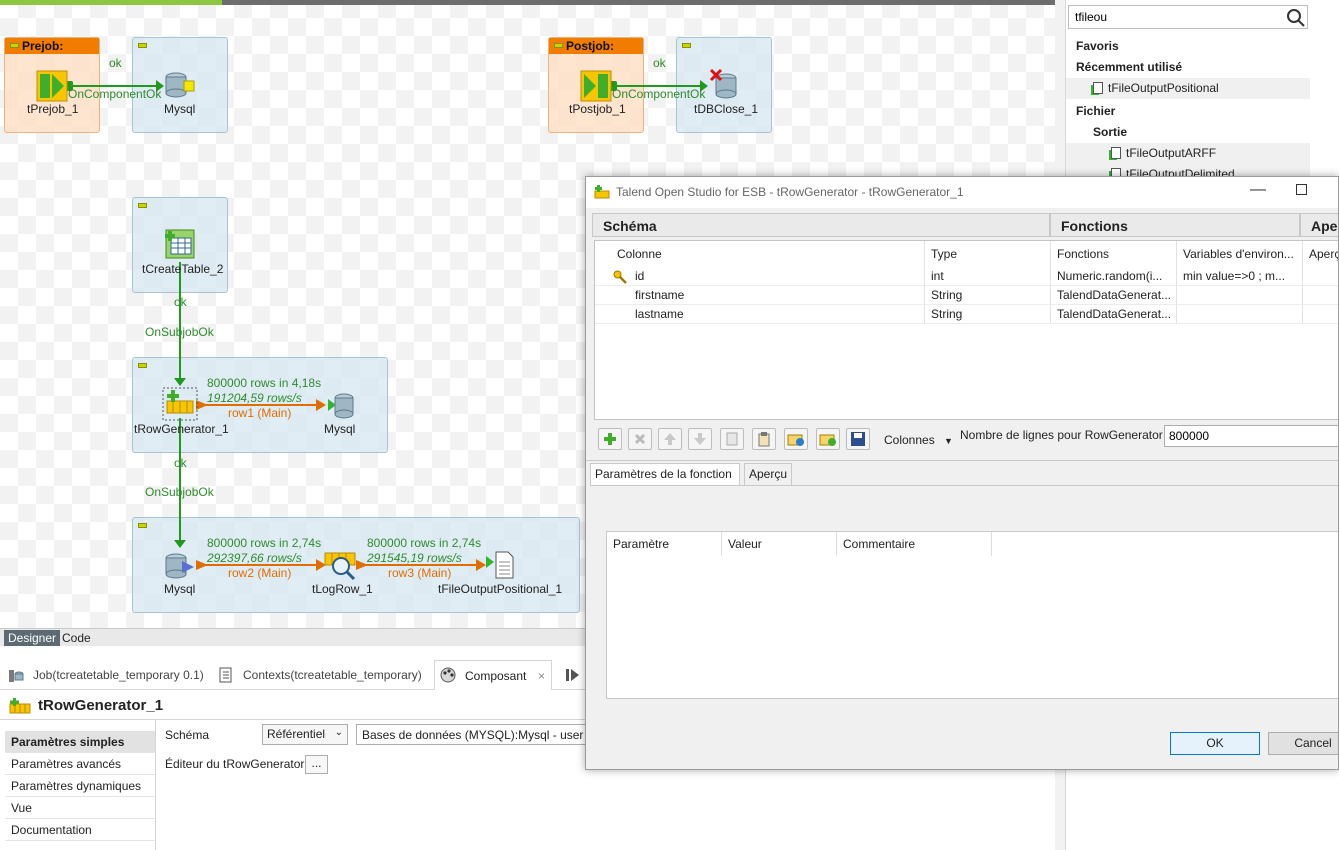 Image resolution: width=1339 pixels, height=850 pixels. Describe the element at coordinates (118, 675) in the screenshot. I see `tab-job: Job(tcreatetable_temporary 0.1)` at that location.